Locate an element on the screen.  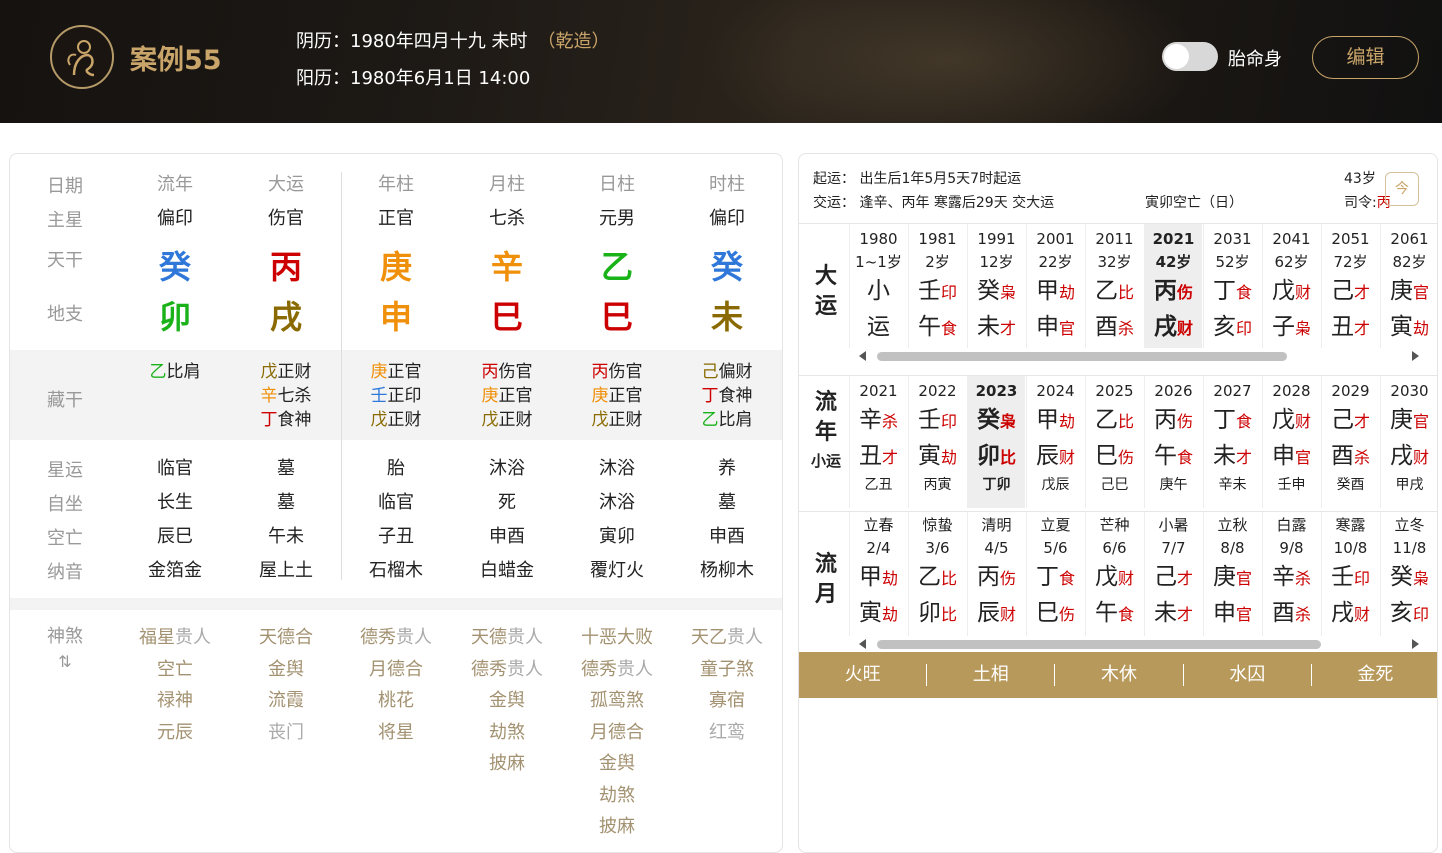
liunian-column: 2026 丙伤 午食 庚午 is located at coordinates (1173, 442).